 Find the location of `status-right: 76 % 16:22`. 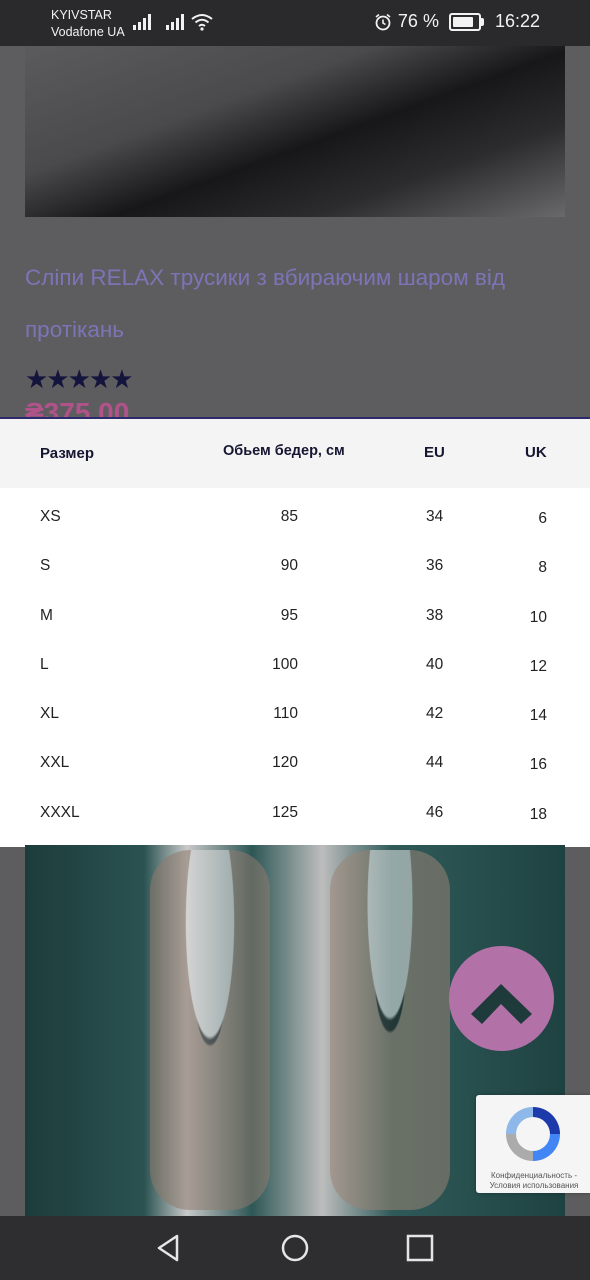

status-right: 76 % 16:22 is located at coordinates (457, 21).